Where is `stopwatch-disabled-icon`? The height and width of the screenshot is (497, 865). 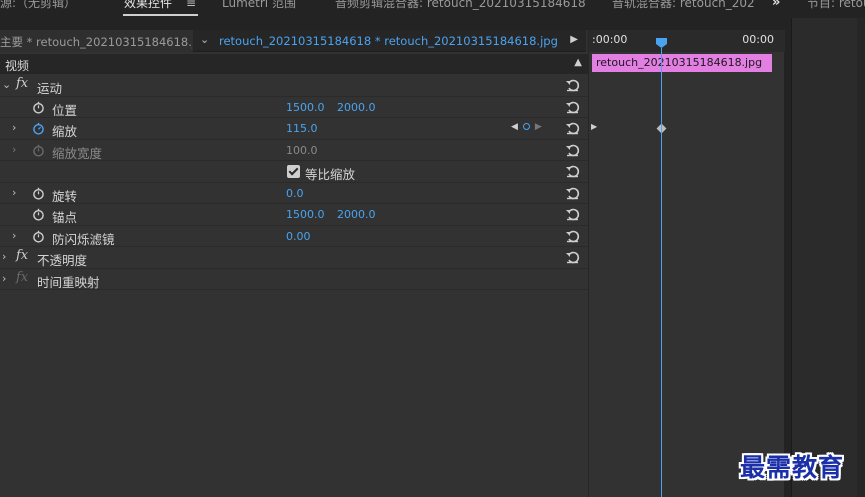
stopwatch-disabled-icon is located at coordinates (38, 150).